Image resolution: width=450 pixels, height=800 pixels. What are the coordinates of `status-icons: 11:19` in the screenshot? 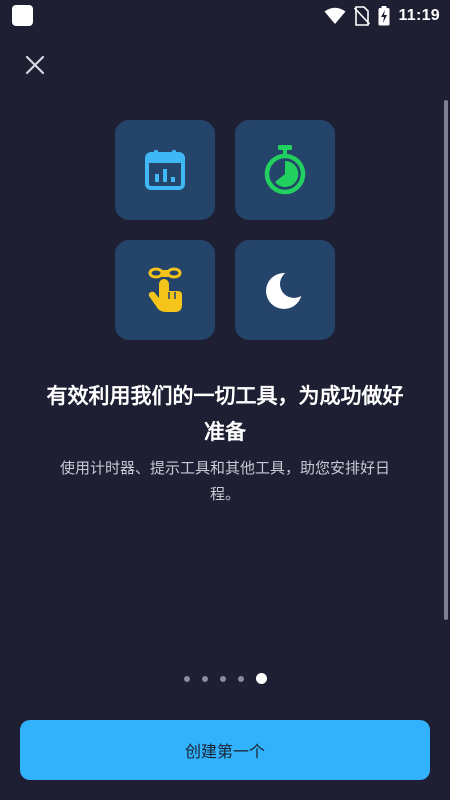 It's located at (382, 16).